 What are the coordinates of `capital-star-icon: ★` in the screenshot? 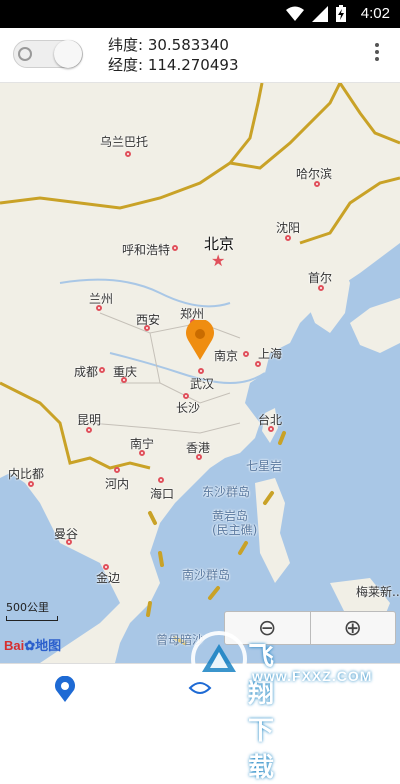 It's located at (218, 260).